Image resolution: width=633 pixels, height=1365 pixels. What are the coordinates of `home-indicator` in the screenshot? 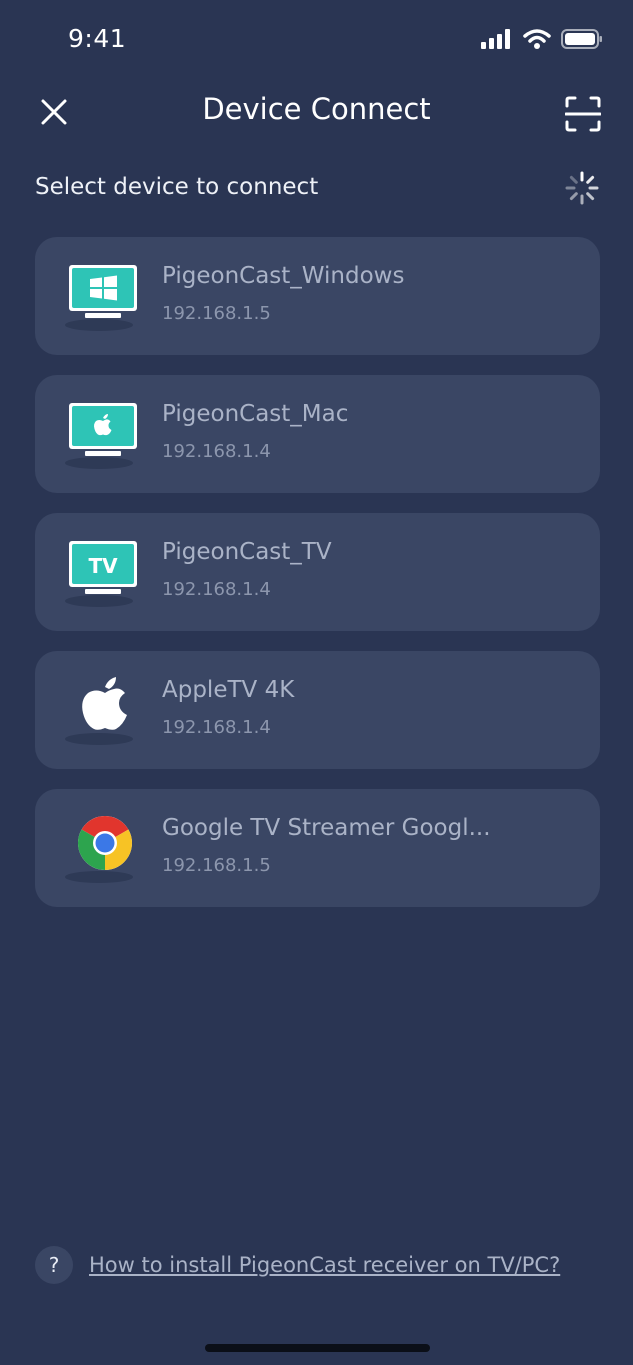 It's located at (317, 1348).